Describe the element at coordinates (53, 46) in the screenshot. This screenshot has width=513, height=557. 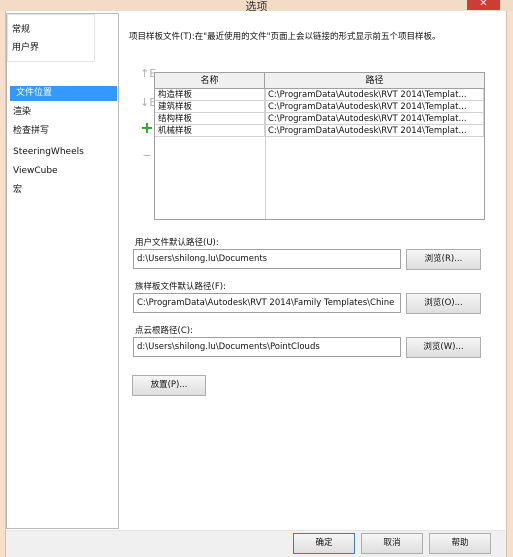
I see `sidebar-item-user-interface: 用户界` at that location.